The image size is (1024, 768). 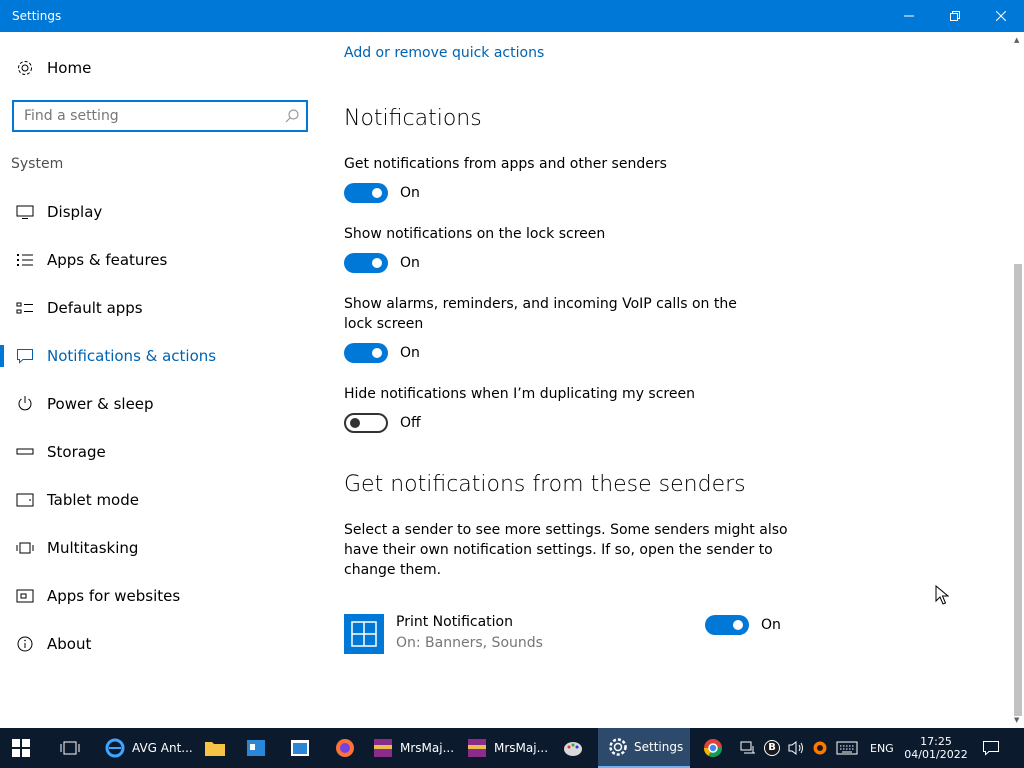 I want to click on ie-icon, so click(x=115, y=748).